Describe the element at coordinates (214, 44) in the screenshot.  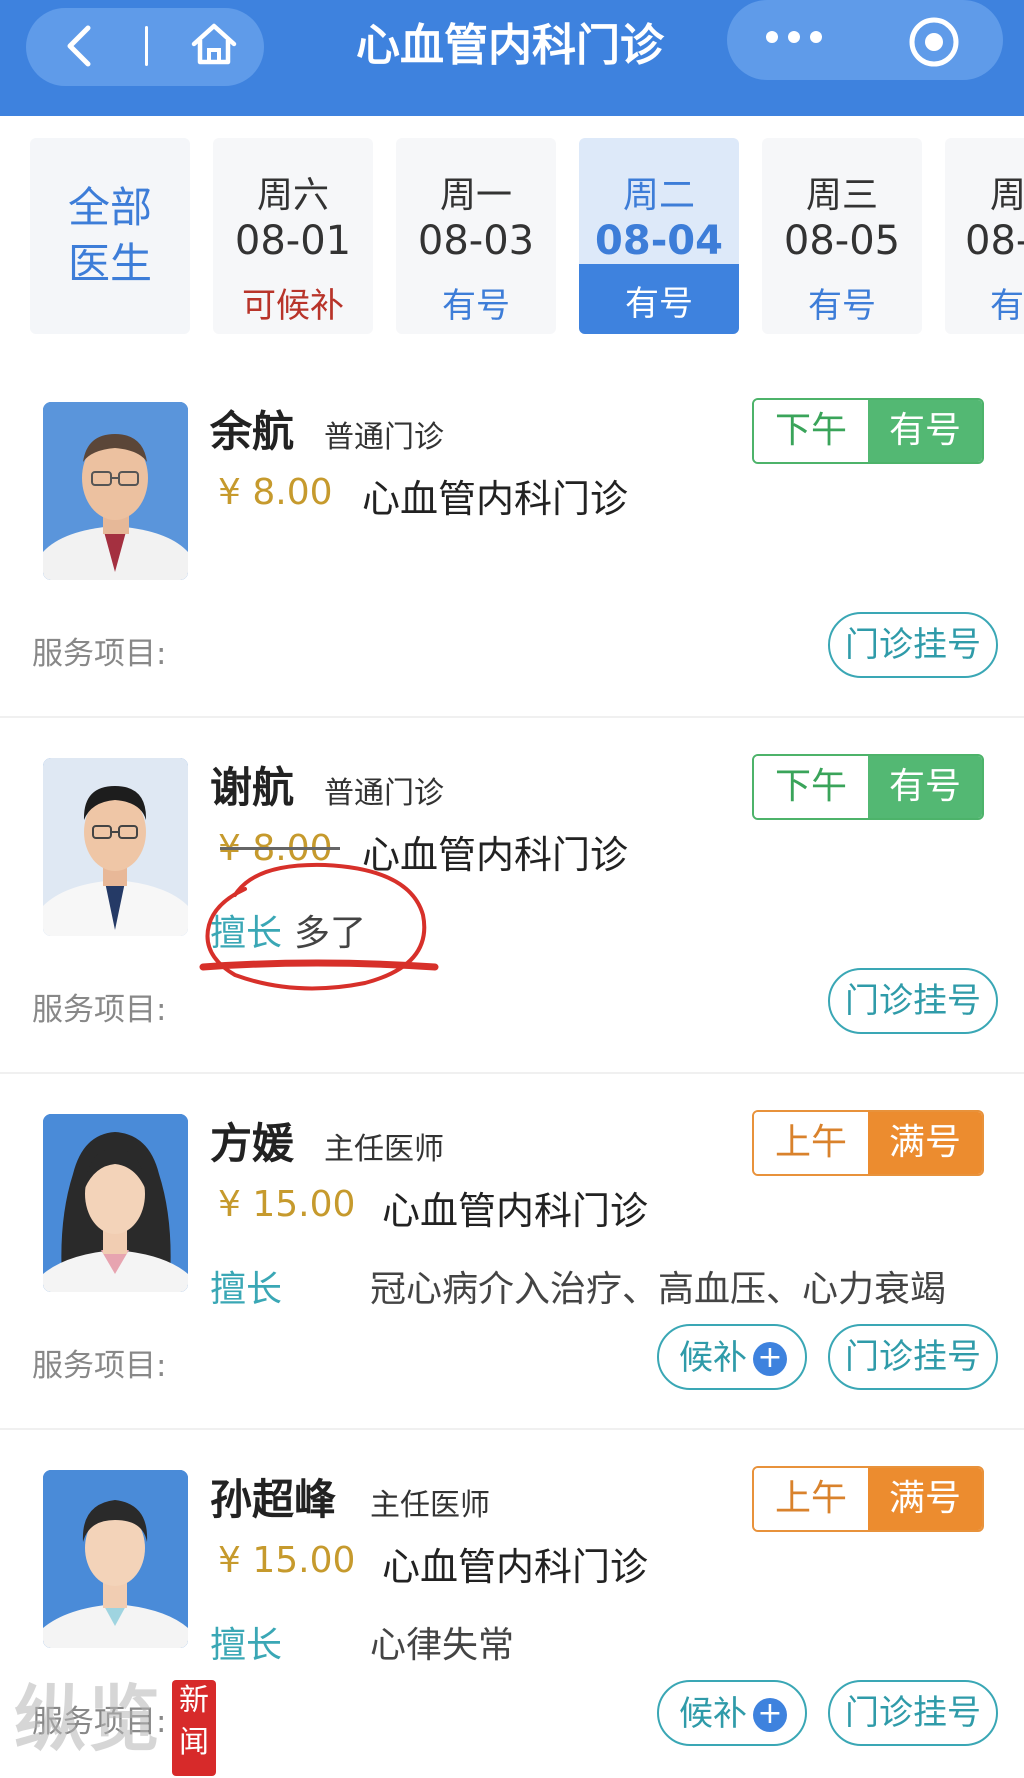
I see `home-icon` at that location.